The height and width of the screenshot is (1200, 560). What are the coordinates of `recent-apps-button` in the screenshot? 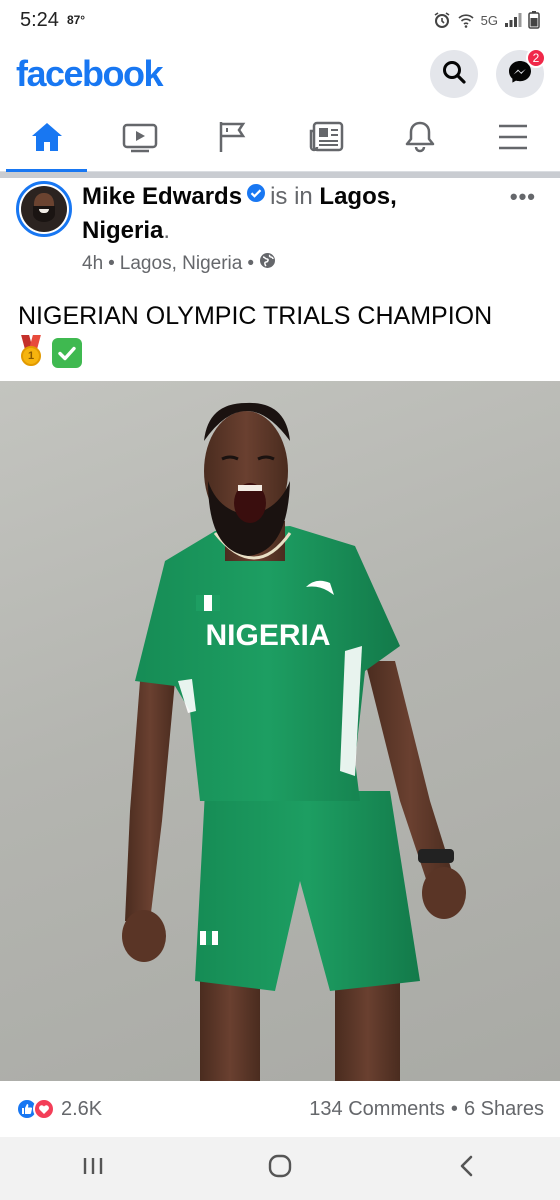 It's located at (93, 1169).